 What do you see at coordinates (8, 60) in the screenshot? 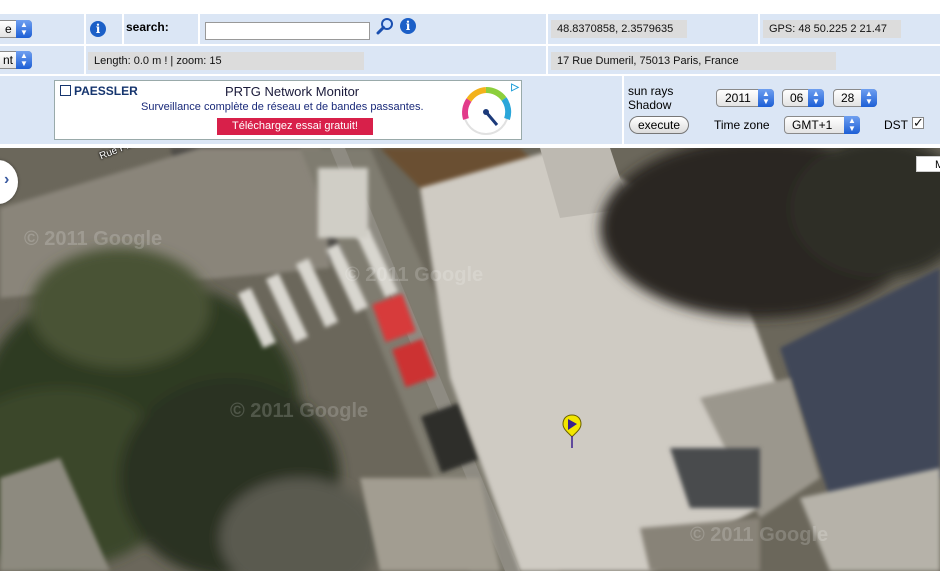
I see `unit-select-value: nt` at bounding box center [8, 60].